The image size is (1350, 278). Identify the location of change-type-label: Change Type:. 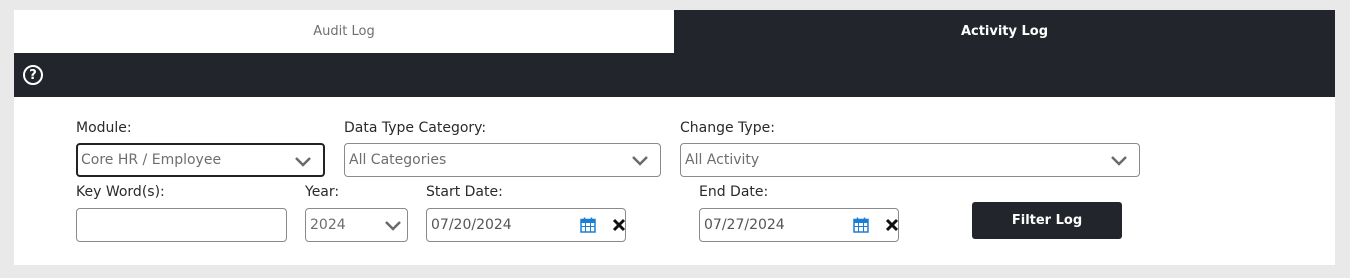
(727, 128).